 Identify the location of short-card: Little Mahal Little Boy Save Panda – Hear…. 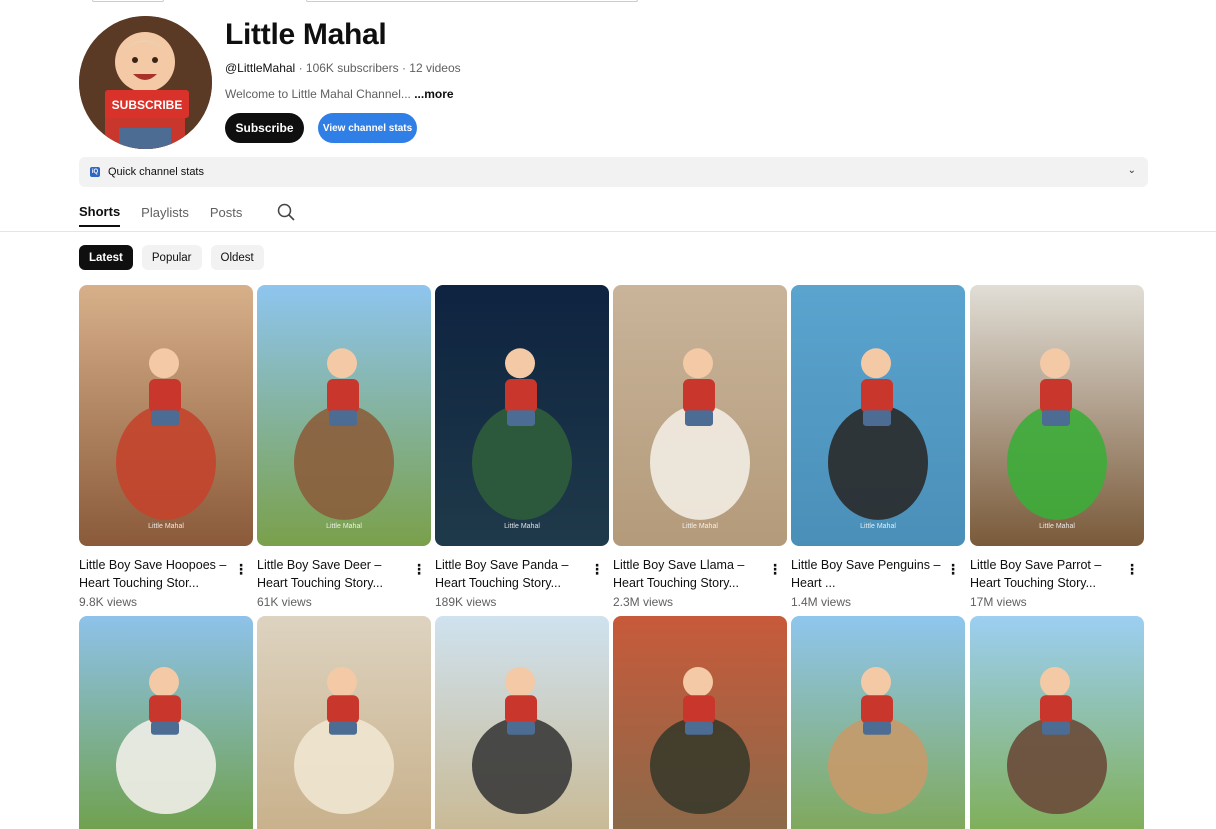
(522, 447).